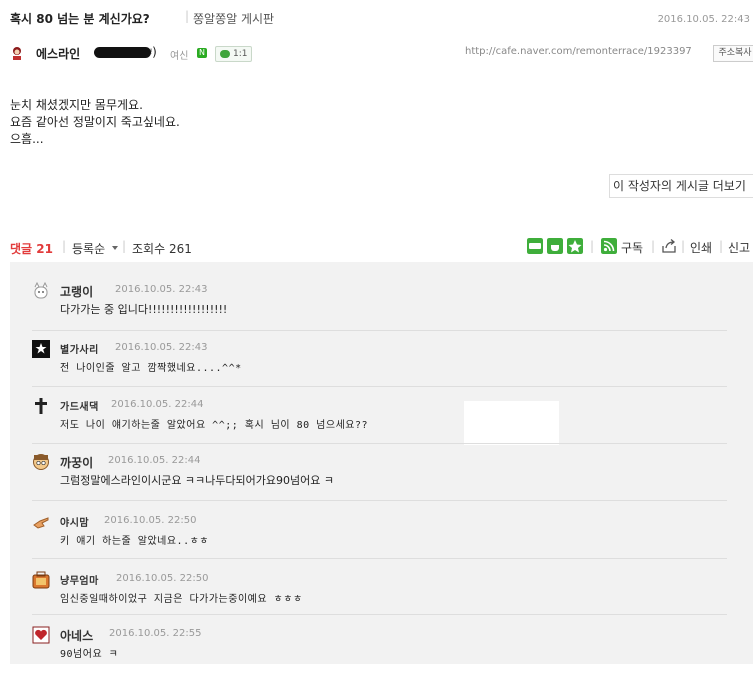 The width and height of the screenshot is (753, 674). What do you see at coordinates (79, 579) in the screenshot?
I see `comment-author: 냥무엄마` at bounding box center [79, 579].